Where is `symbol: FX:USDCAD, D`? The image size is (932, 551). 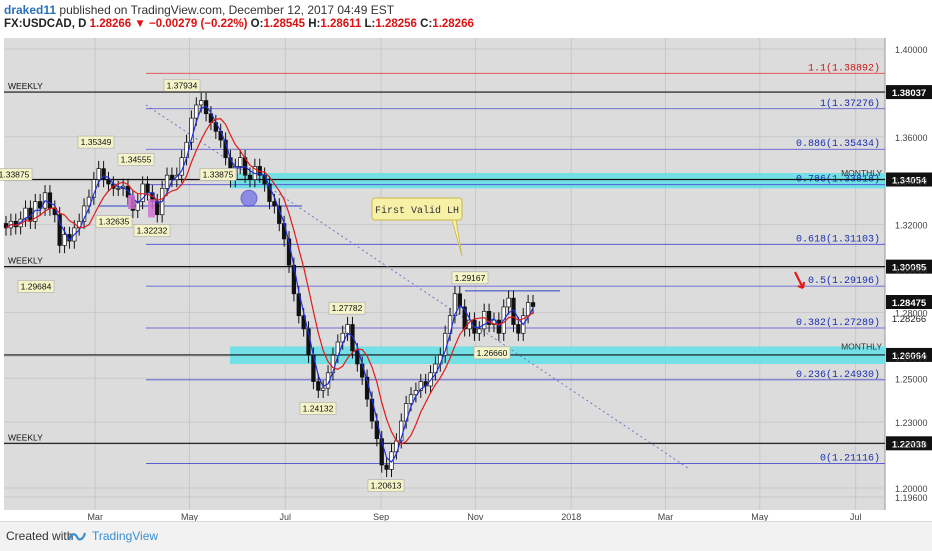
symbol: FX:USDCAD, D is located at coordinates (45, 24).